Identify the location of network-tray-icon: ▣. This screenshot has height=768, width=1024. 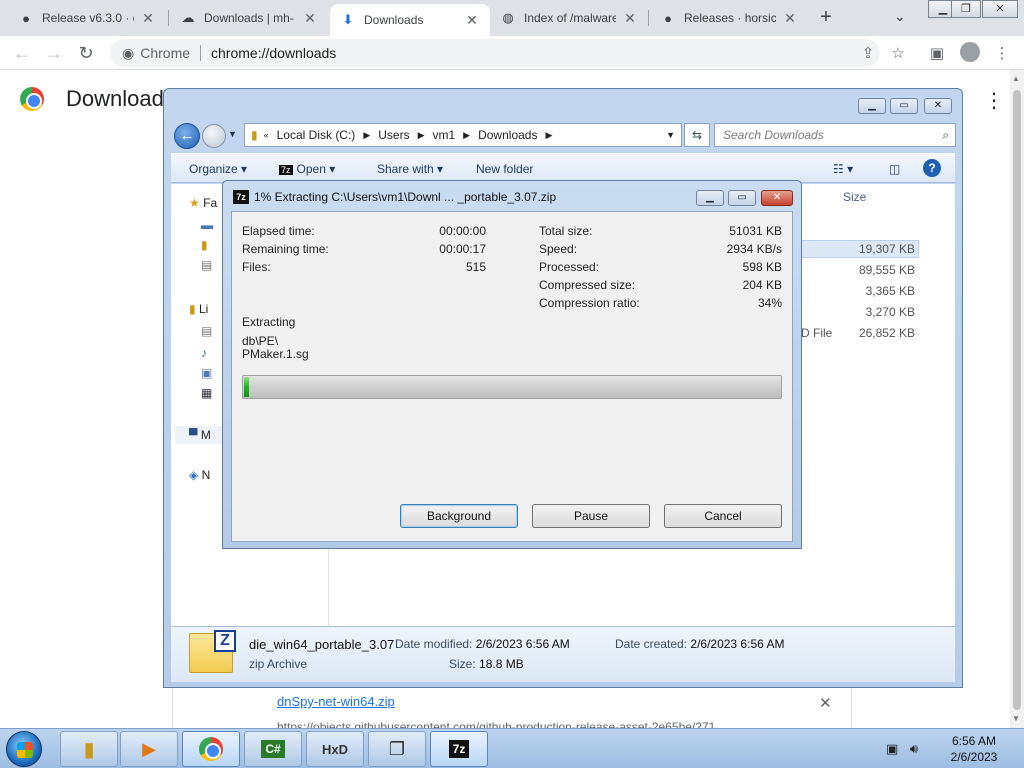
(892, 748).